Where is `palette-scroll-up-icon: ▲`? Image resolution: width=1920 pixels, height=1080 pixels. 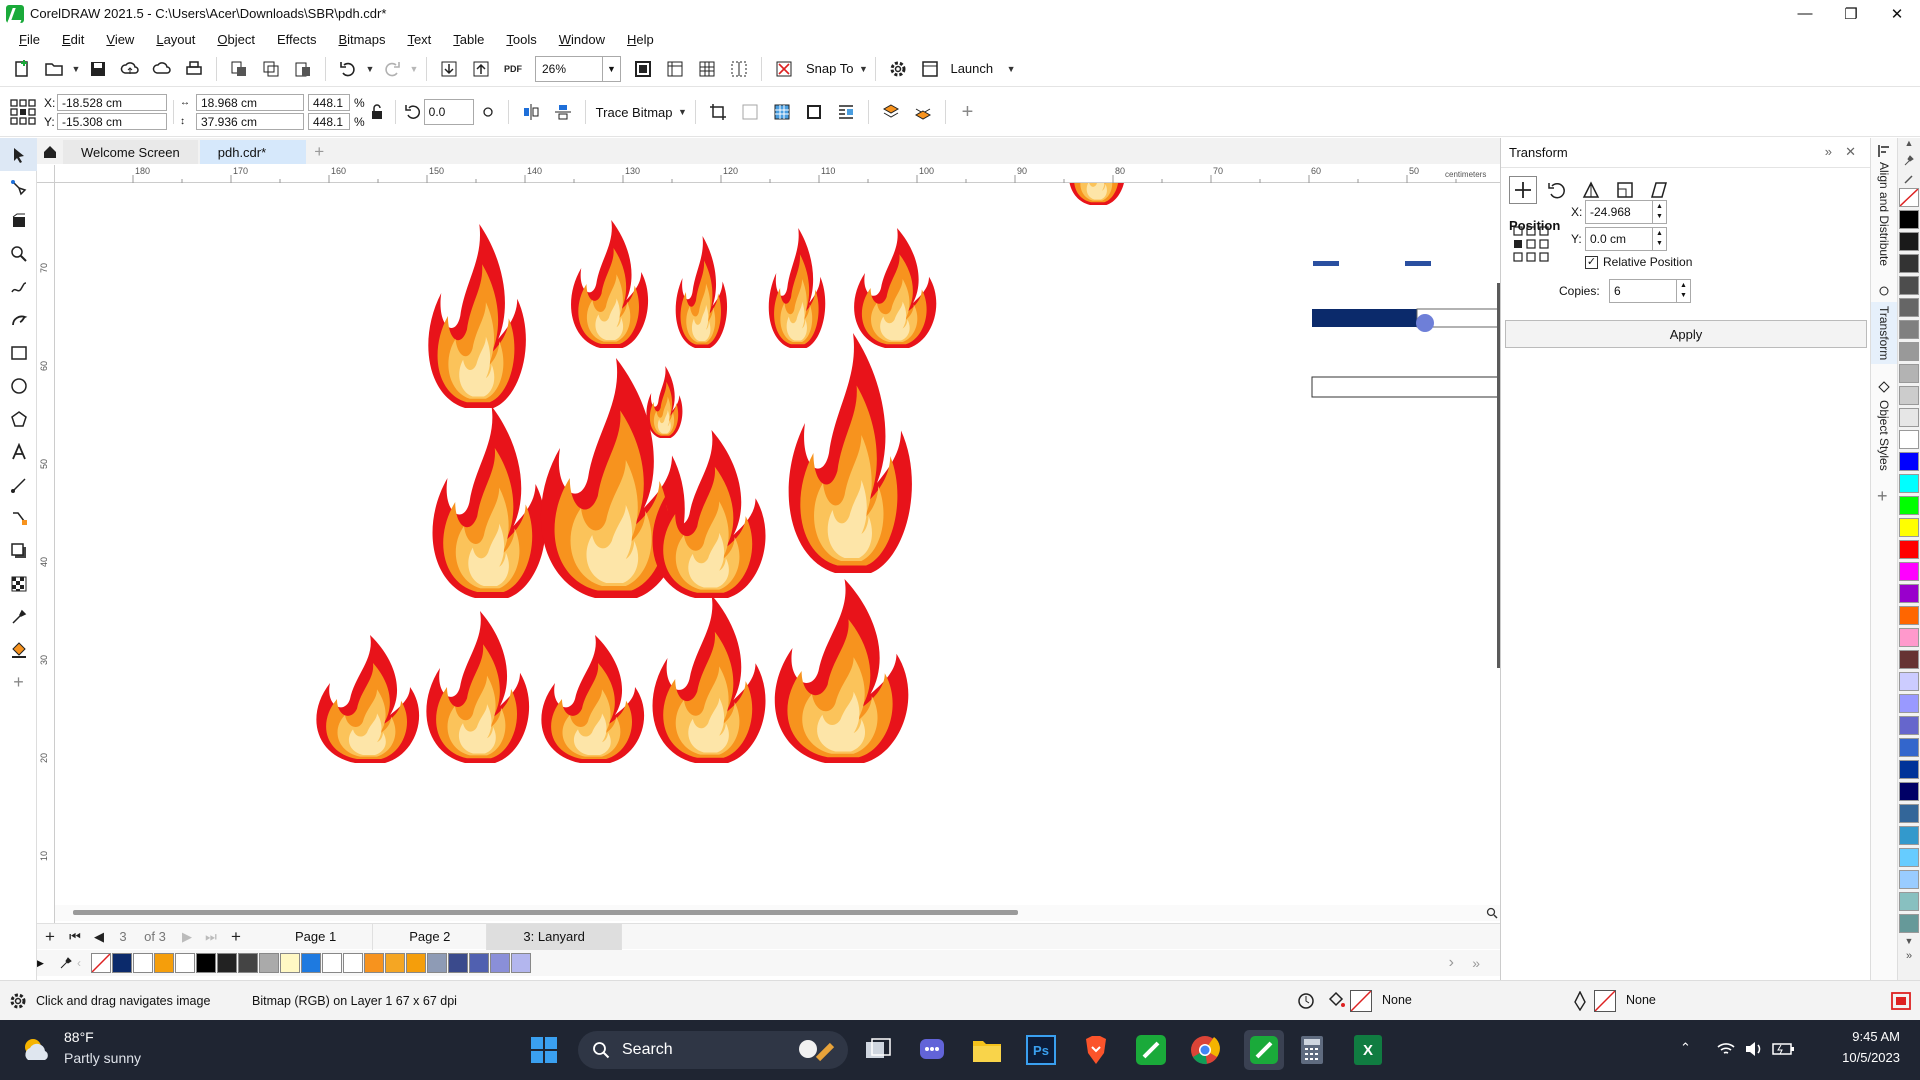
palette-scroll-up-icon: ▲ is located at coordinates (1909, 145).